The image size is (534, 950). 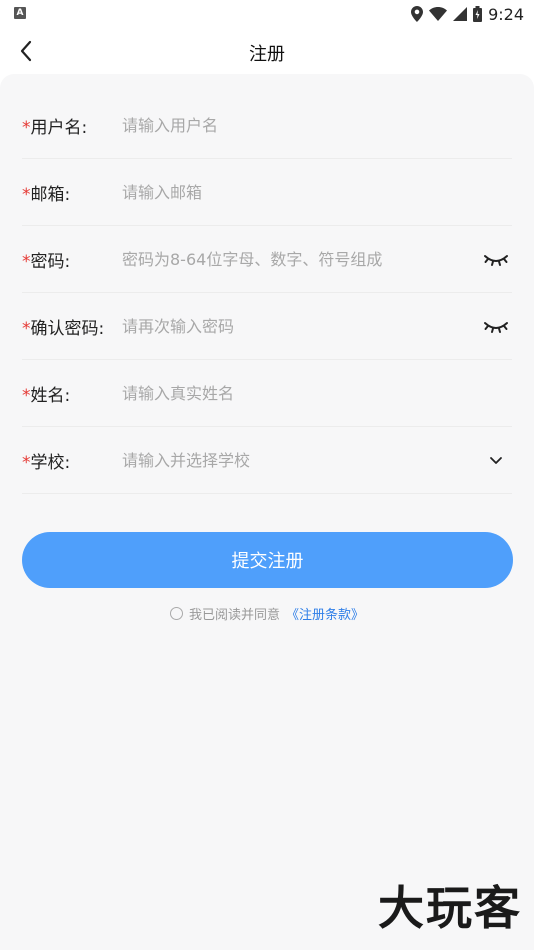 I want to click on battery-icon, so click(x=478, y=14).